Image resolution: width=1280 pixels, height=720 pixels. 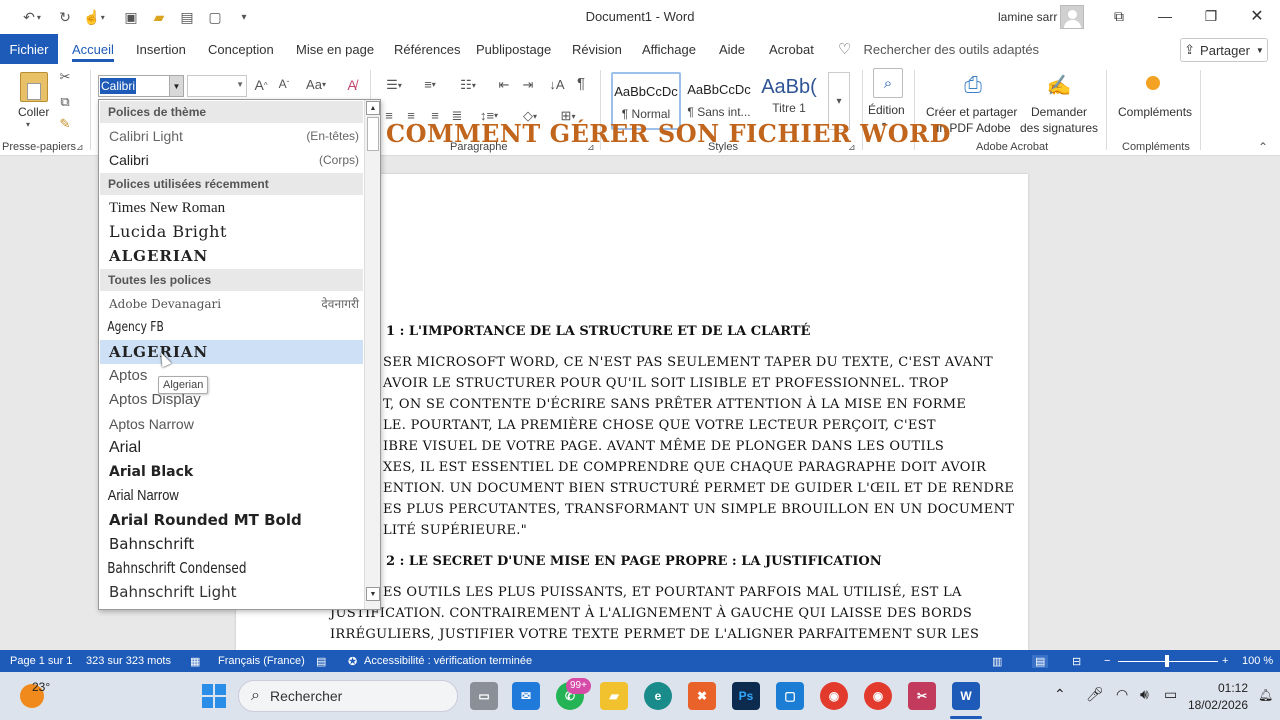 What do you see at coordinates (1170, 694) in the screenshot?
I see `battery-icon: ▭` at bounding box center [1170, 694].